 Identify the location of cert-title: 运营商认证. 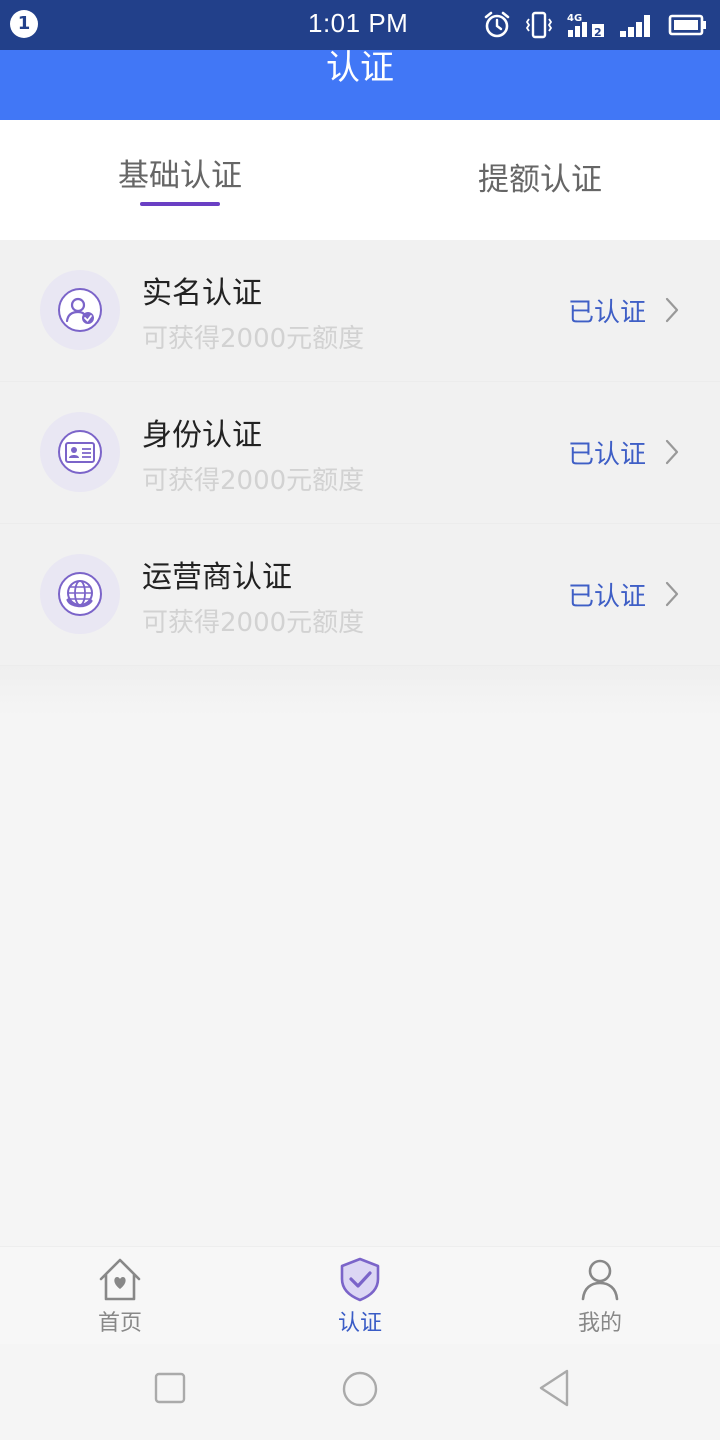
(217, 577).